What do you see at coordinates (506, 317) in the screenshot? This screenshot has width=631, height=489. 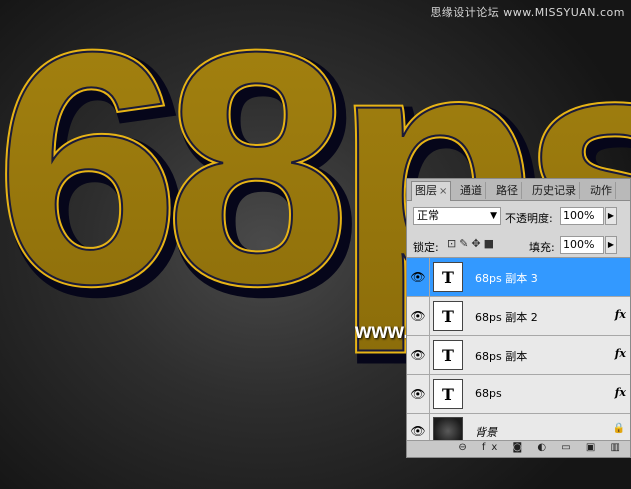 I see `layer-name: 68ps 副本 2` at bounding box center [506, 317].